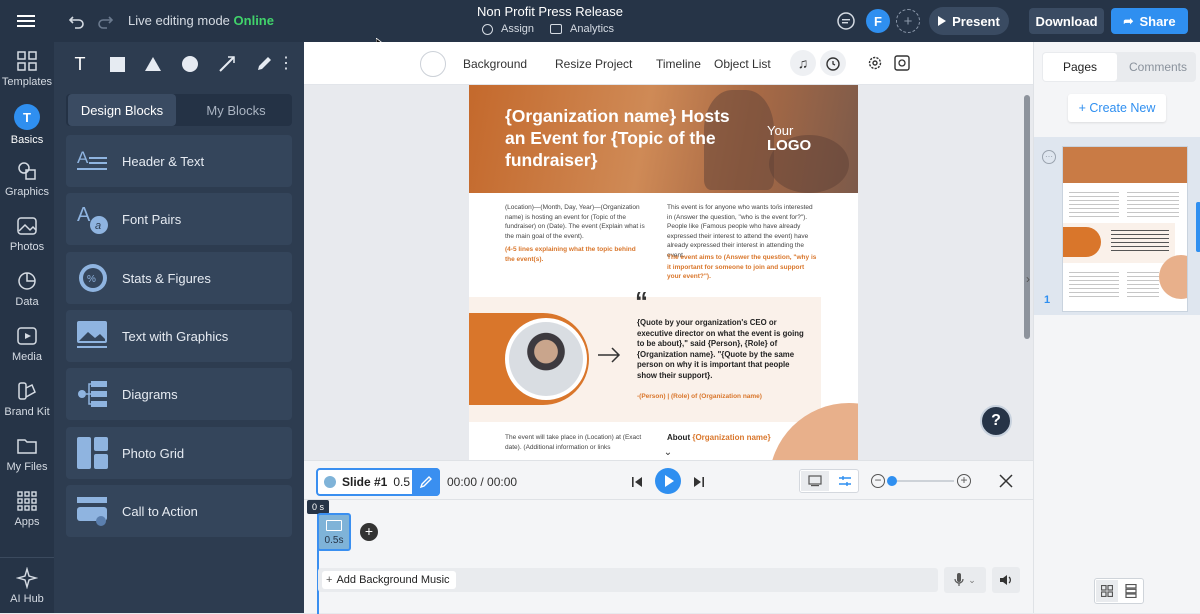 The image size is (1200, 614). Describe the element at coordinates (77, 21) in the screenshot. I see `undo-icon` at that location.